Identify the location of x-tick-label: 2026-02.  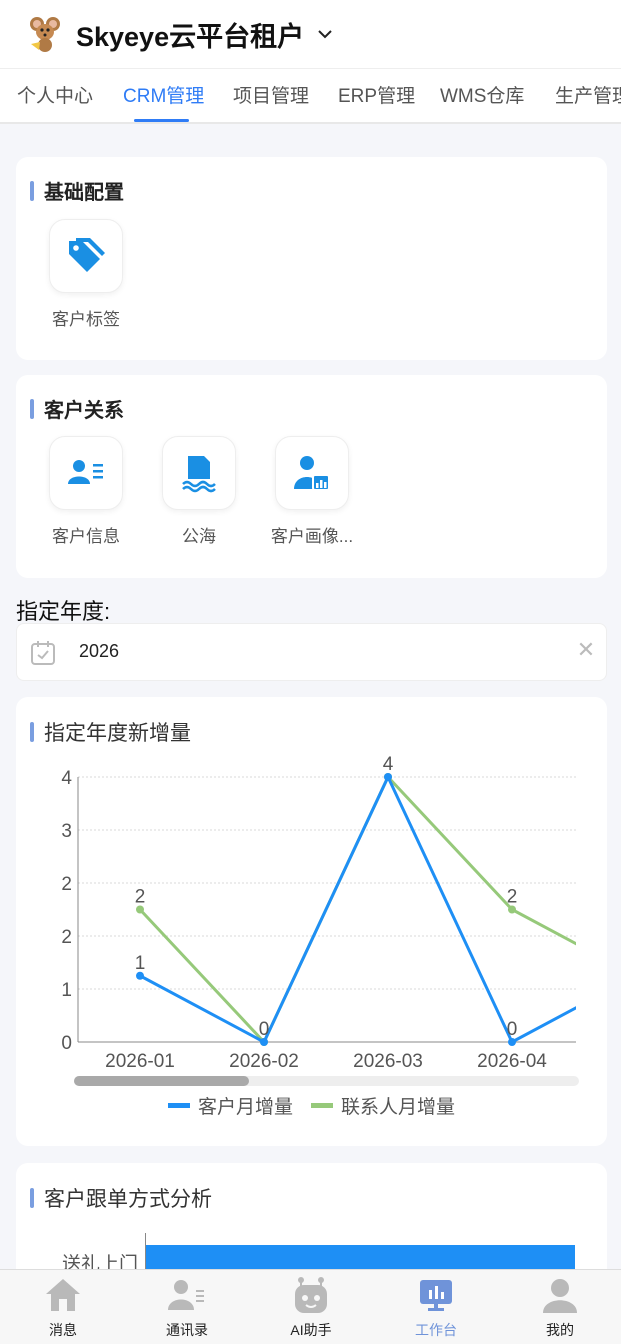
(264, 1061).